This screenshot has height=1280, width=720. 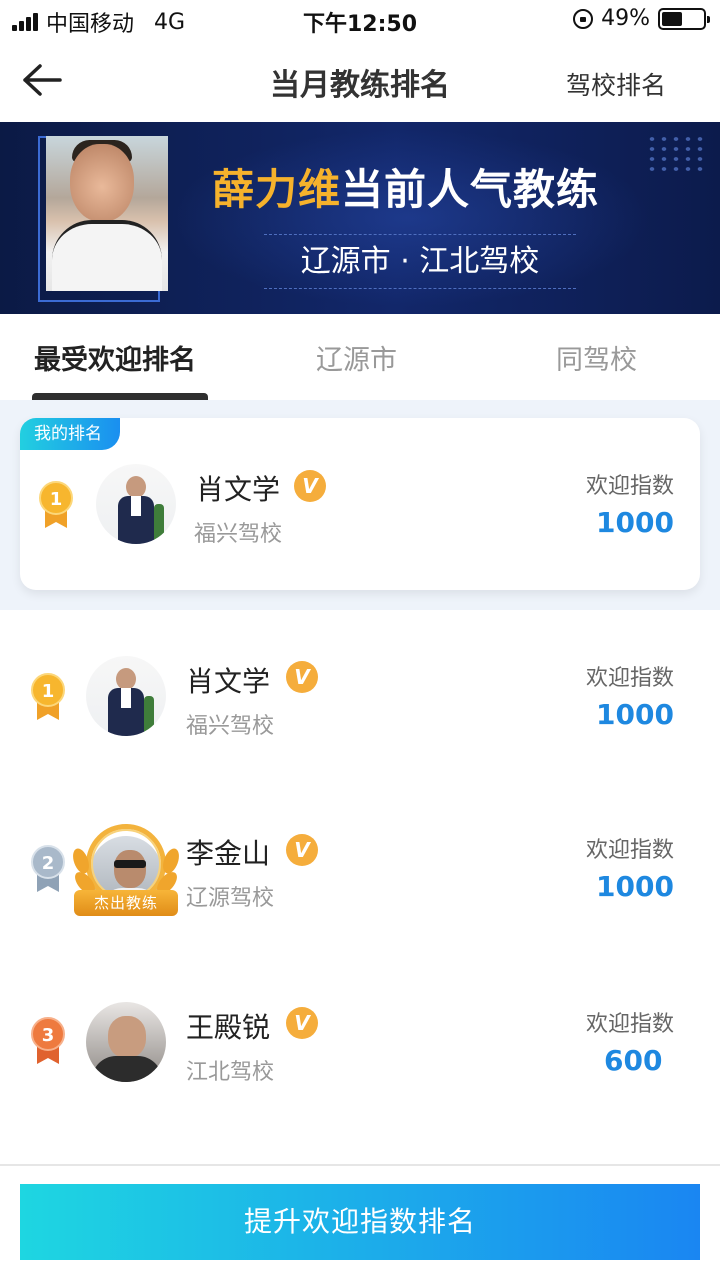 What do you see at coordinates (360, 1222) in the screenshot?
I see `boost-ranking-button: 提升欢迎指数排名` at bounding box center [360, 1222].